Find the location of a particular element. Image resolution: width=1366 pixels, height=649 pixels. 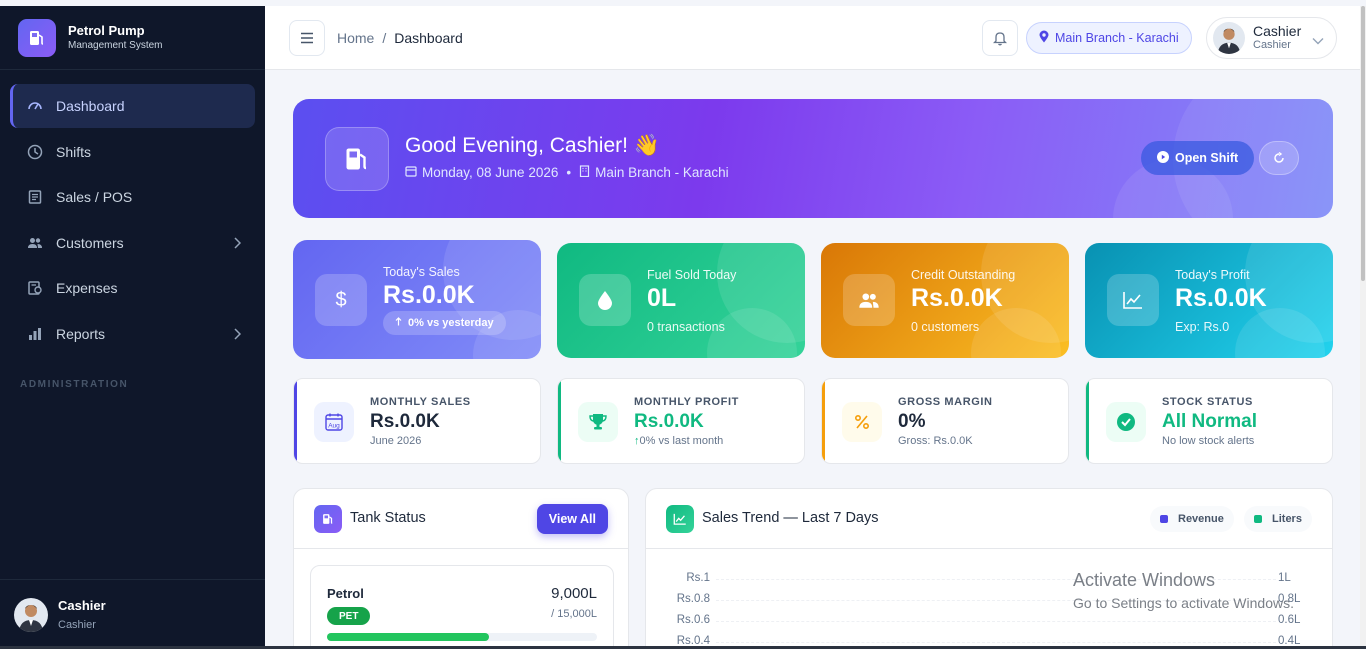

play-circle-icon is located at coordinates (1163, 158).